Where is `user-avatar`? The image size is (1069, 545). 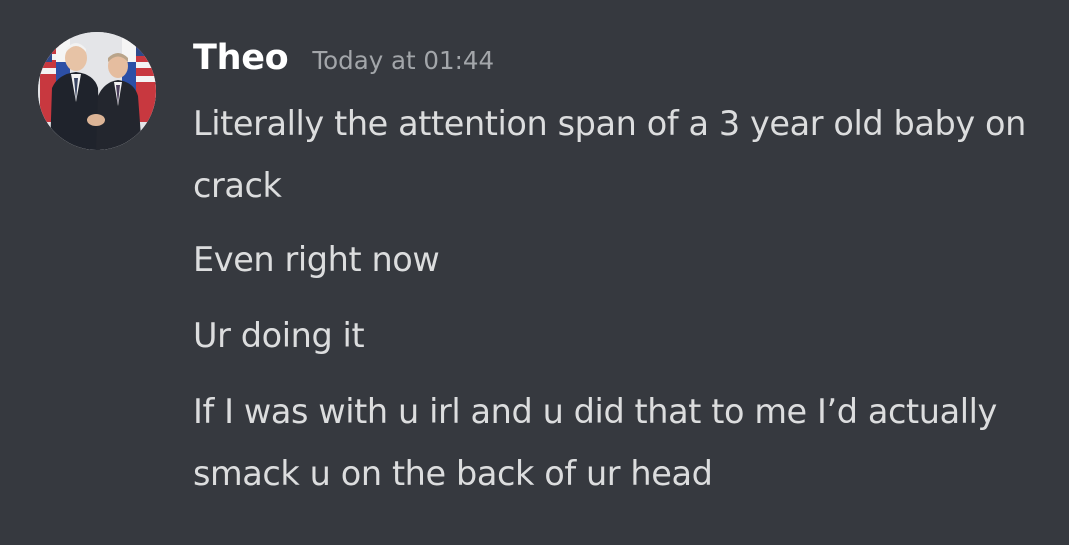
user-avatar is located at coordinates (97, 91).